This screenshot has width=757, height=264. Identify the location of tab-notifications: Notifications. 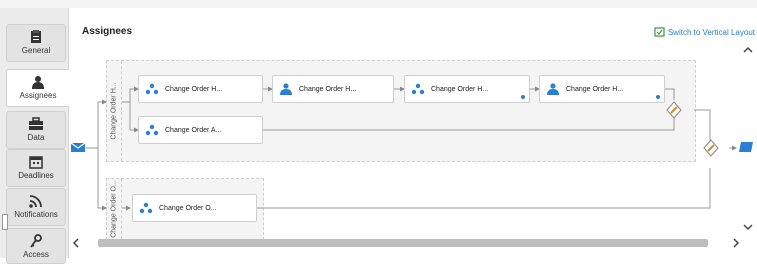
(36, 207).